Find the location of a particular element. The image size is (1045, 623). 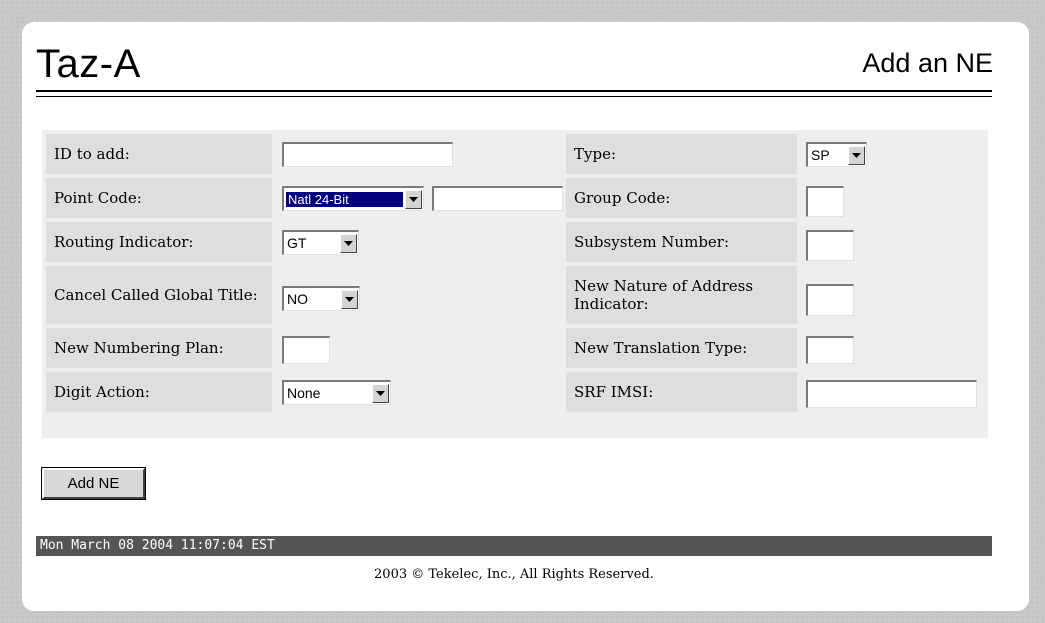

header-divider is located at coordinates (514, 91).